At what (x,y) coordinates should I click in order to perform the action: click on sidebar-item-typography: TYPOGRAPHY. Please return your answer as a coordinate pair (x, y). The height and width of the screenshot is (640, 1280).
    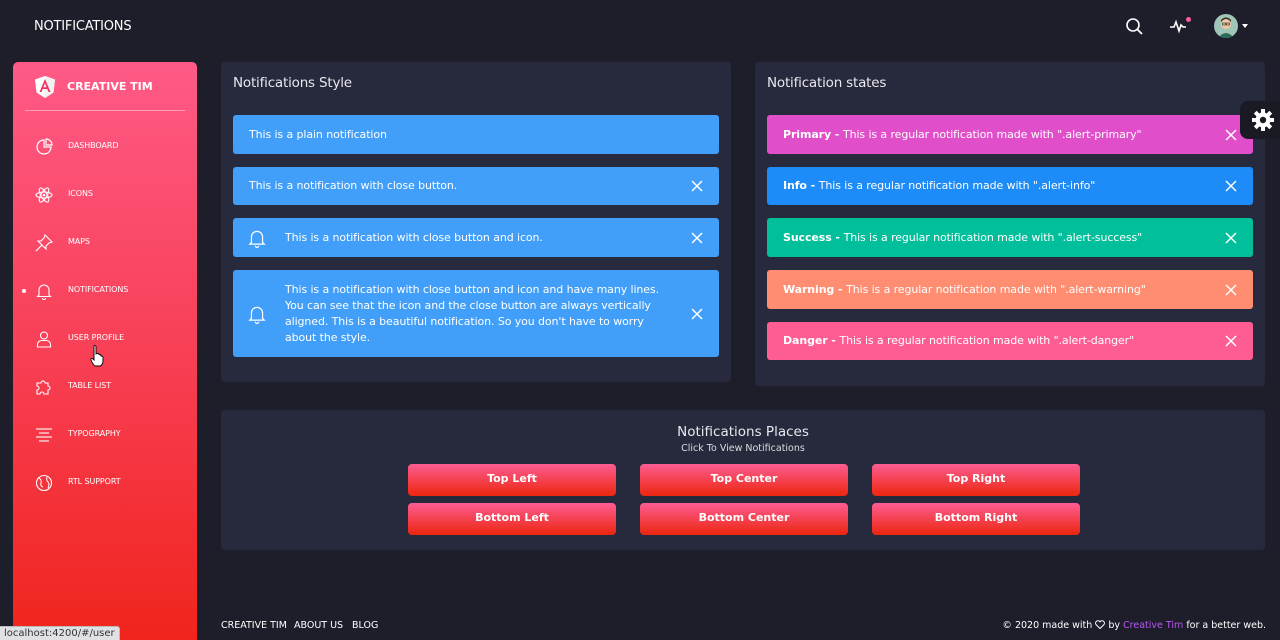
    Looking at the image, I should click on (105, 435).